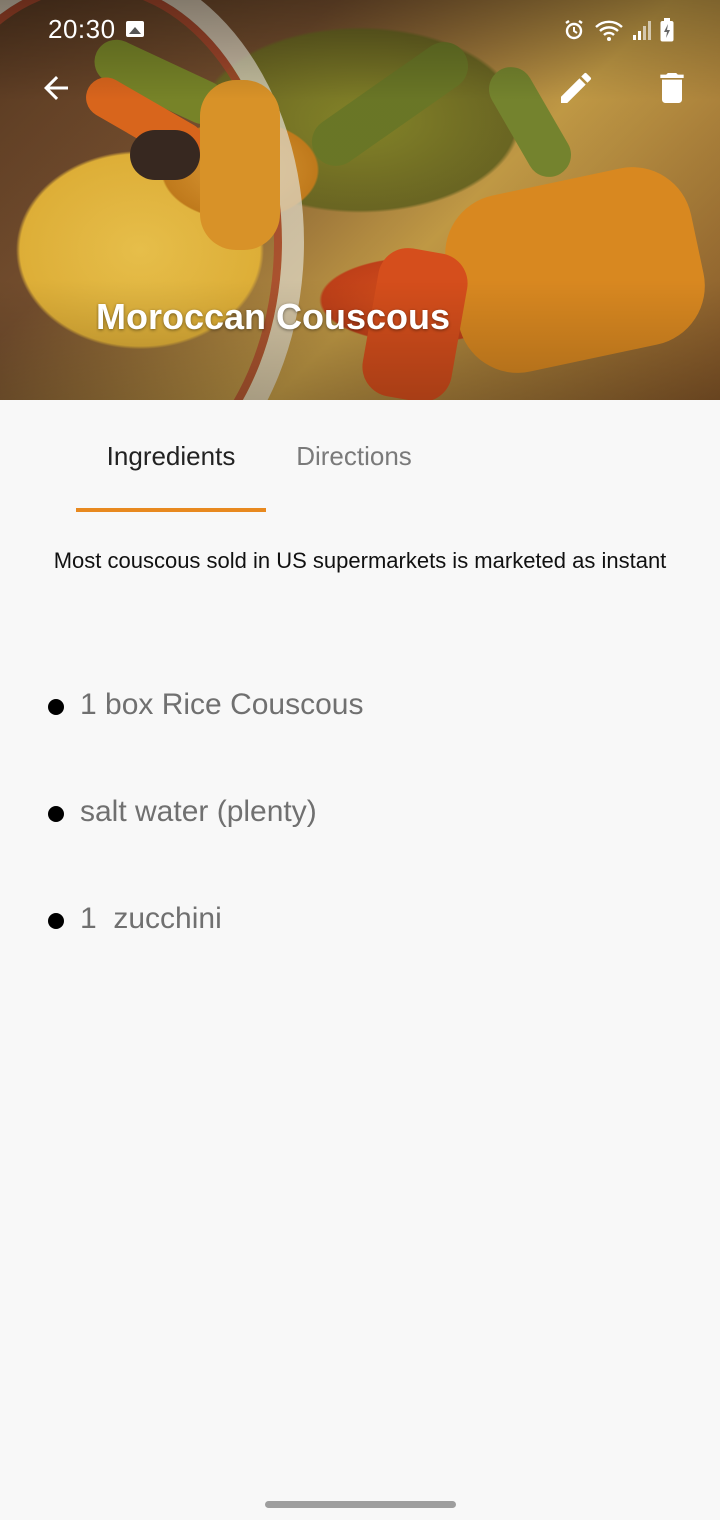 The image size is (720, 1520). I want to click on ingredient-text: salt water (plenty), so click(198, 811).